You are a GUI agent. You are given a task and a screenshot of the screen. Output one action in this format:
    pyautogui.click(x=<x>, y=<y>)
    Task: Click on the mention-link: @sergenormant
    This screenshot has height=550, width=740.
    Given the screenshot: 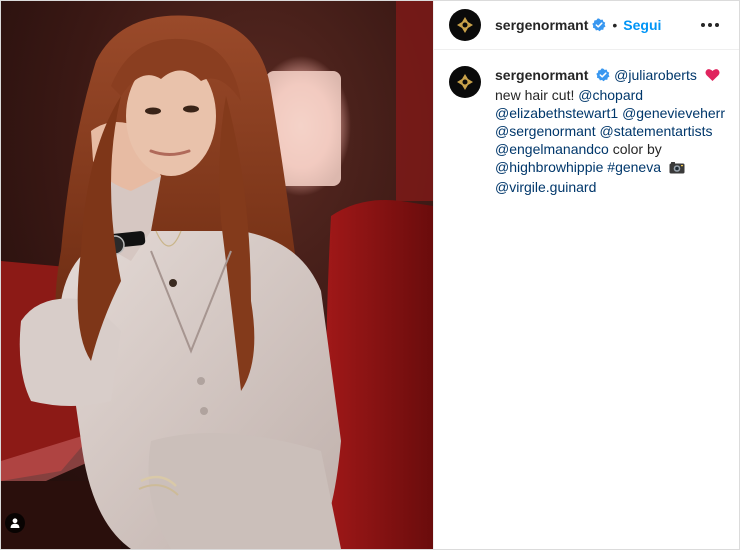 What is the action you would take?
    pyautogui.click(x=545, y=131)
    